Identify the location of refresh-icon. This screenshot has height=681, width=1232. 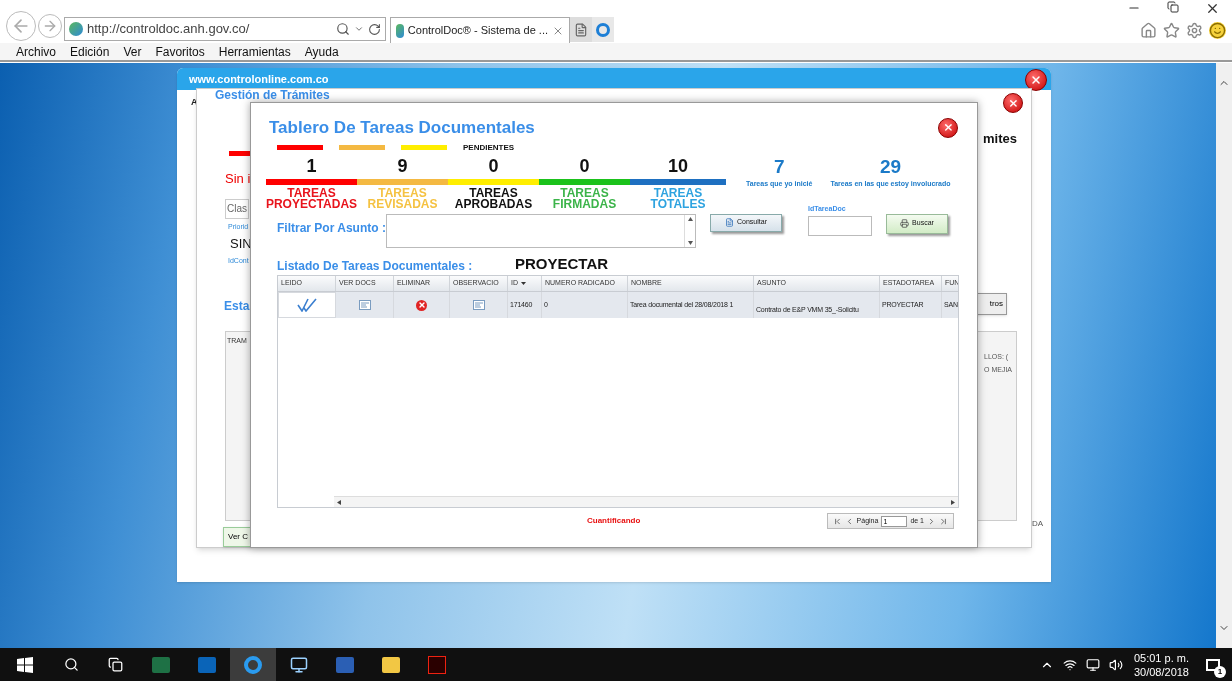
(374, 29).